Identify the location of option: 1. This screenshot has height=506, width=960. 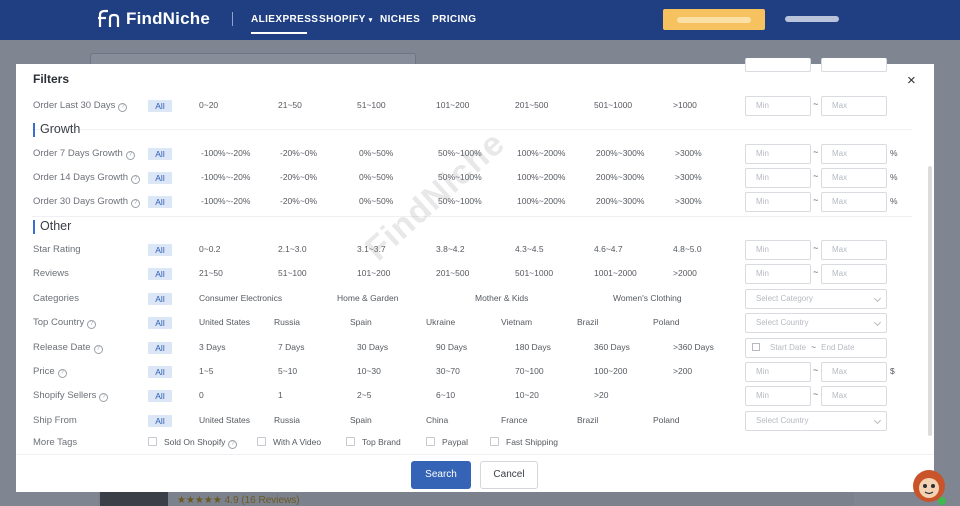
(280, 395).